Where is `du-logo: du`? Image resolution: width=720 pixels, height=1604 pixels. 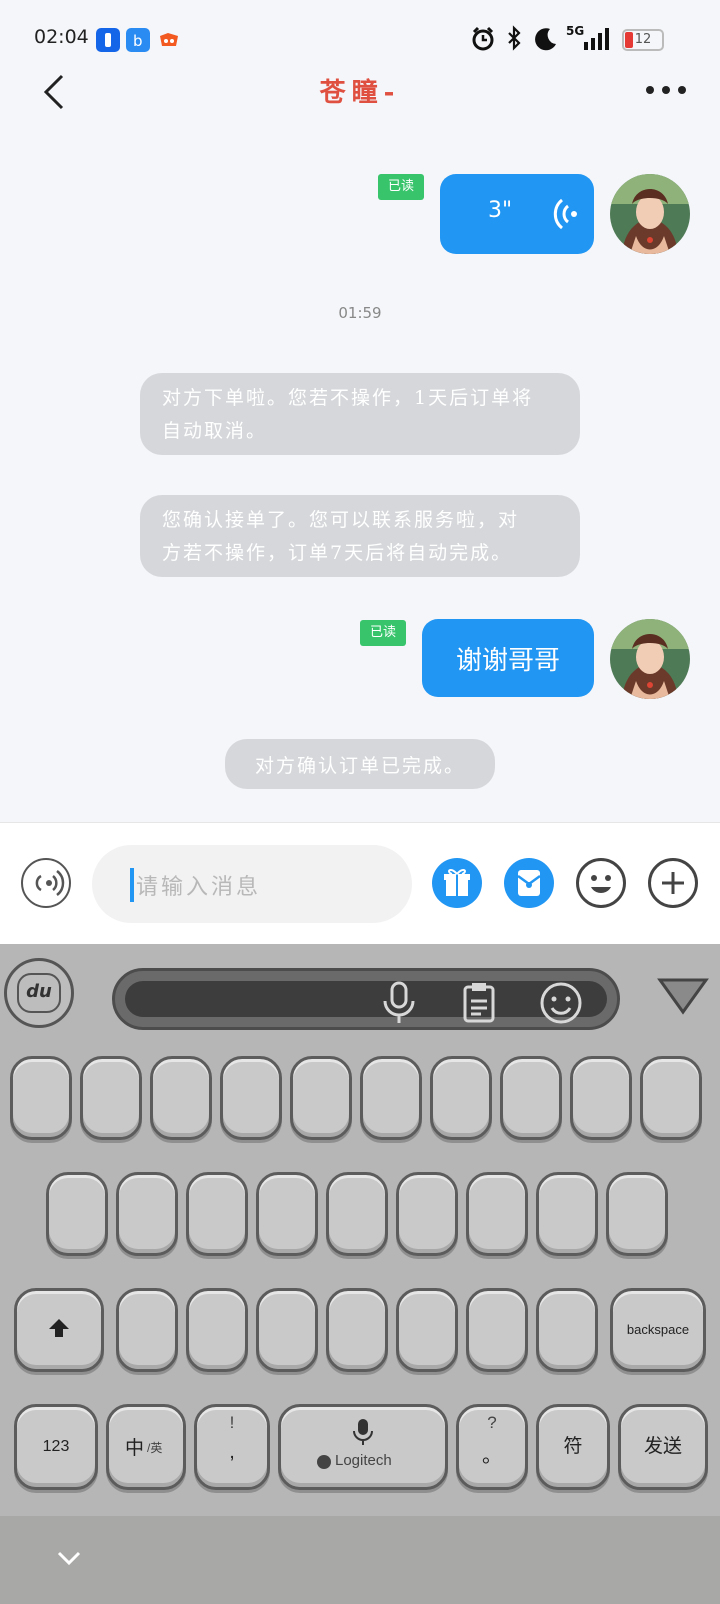
du-logo: du is located at coordinates (39, 993).